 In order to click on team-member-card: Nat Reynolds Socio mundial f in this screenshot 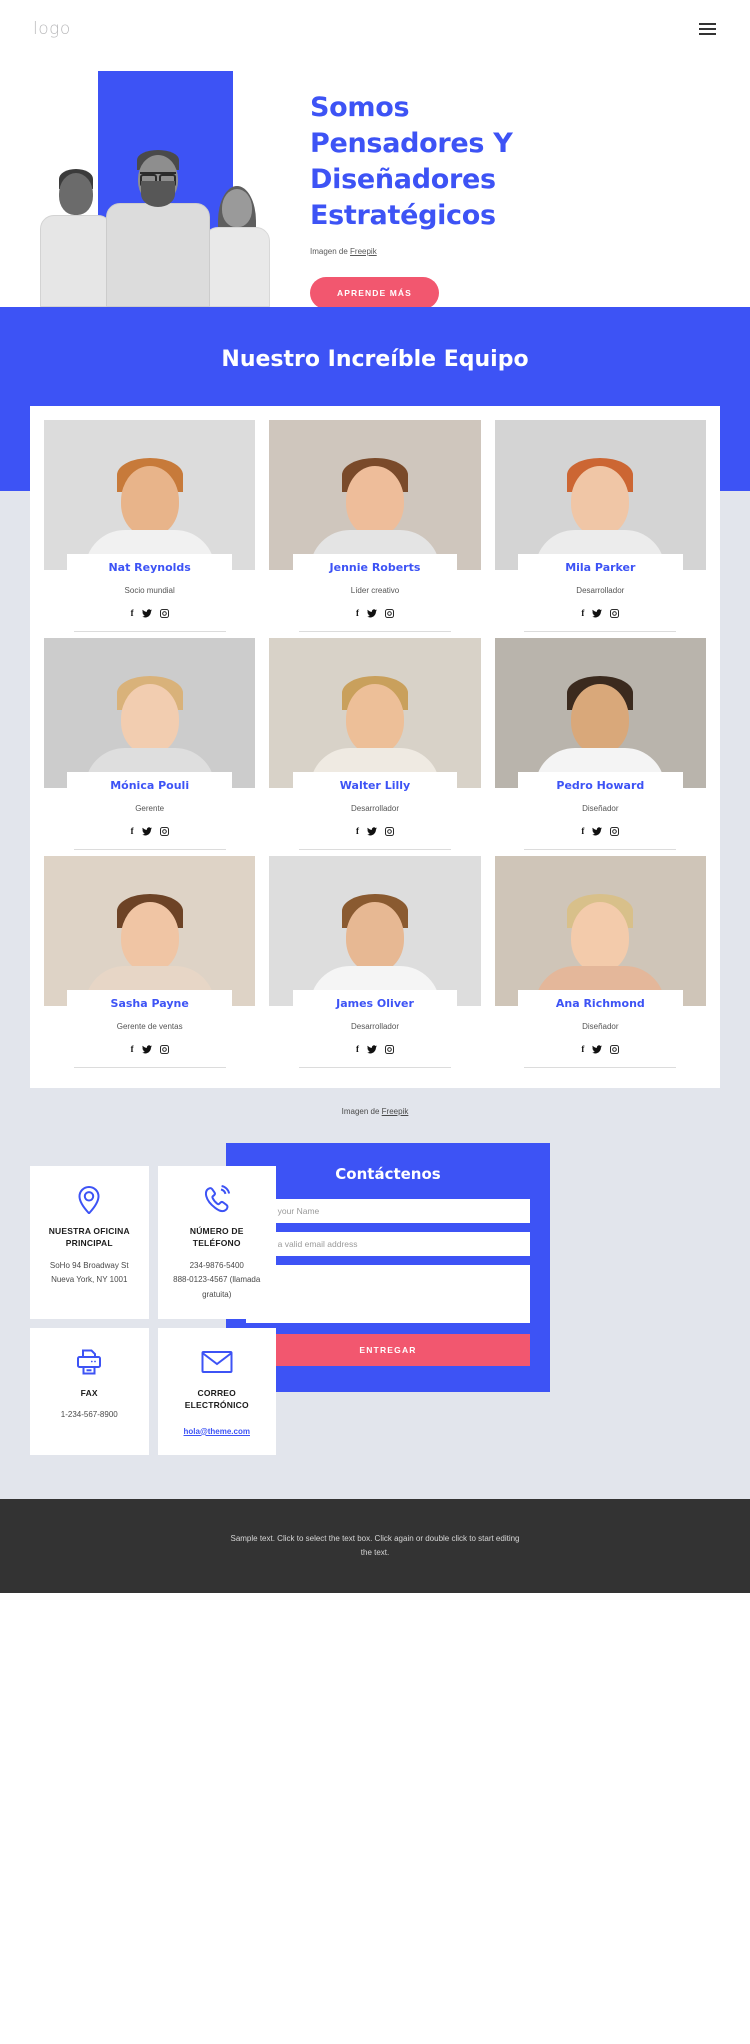, I will do `click(150, 526)`.